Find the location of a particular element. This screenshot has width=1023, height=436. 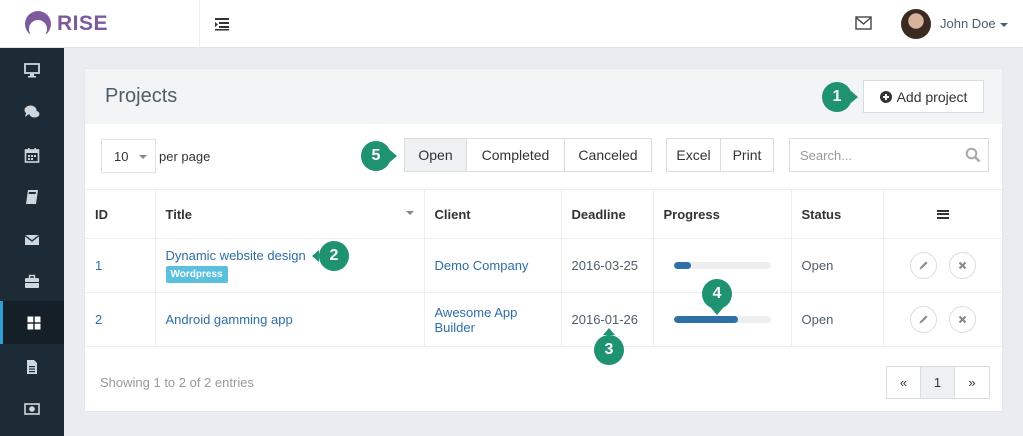

sidebar-item-events is located at coordinates (32, 155).